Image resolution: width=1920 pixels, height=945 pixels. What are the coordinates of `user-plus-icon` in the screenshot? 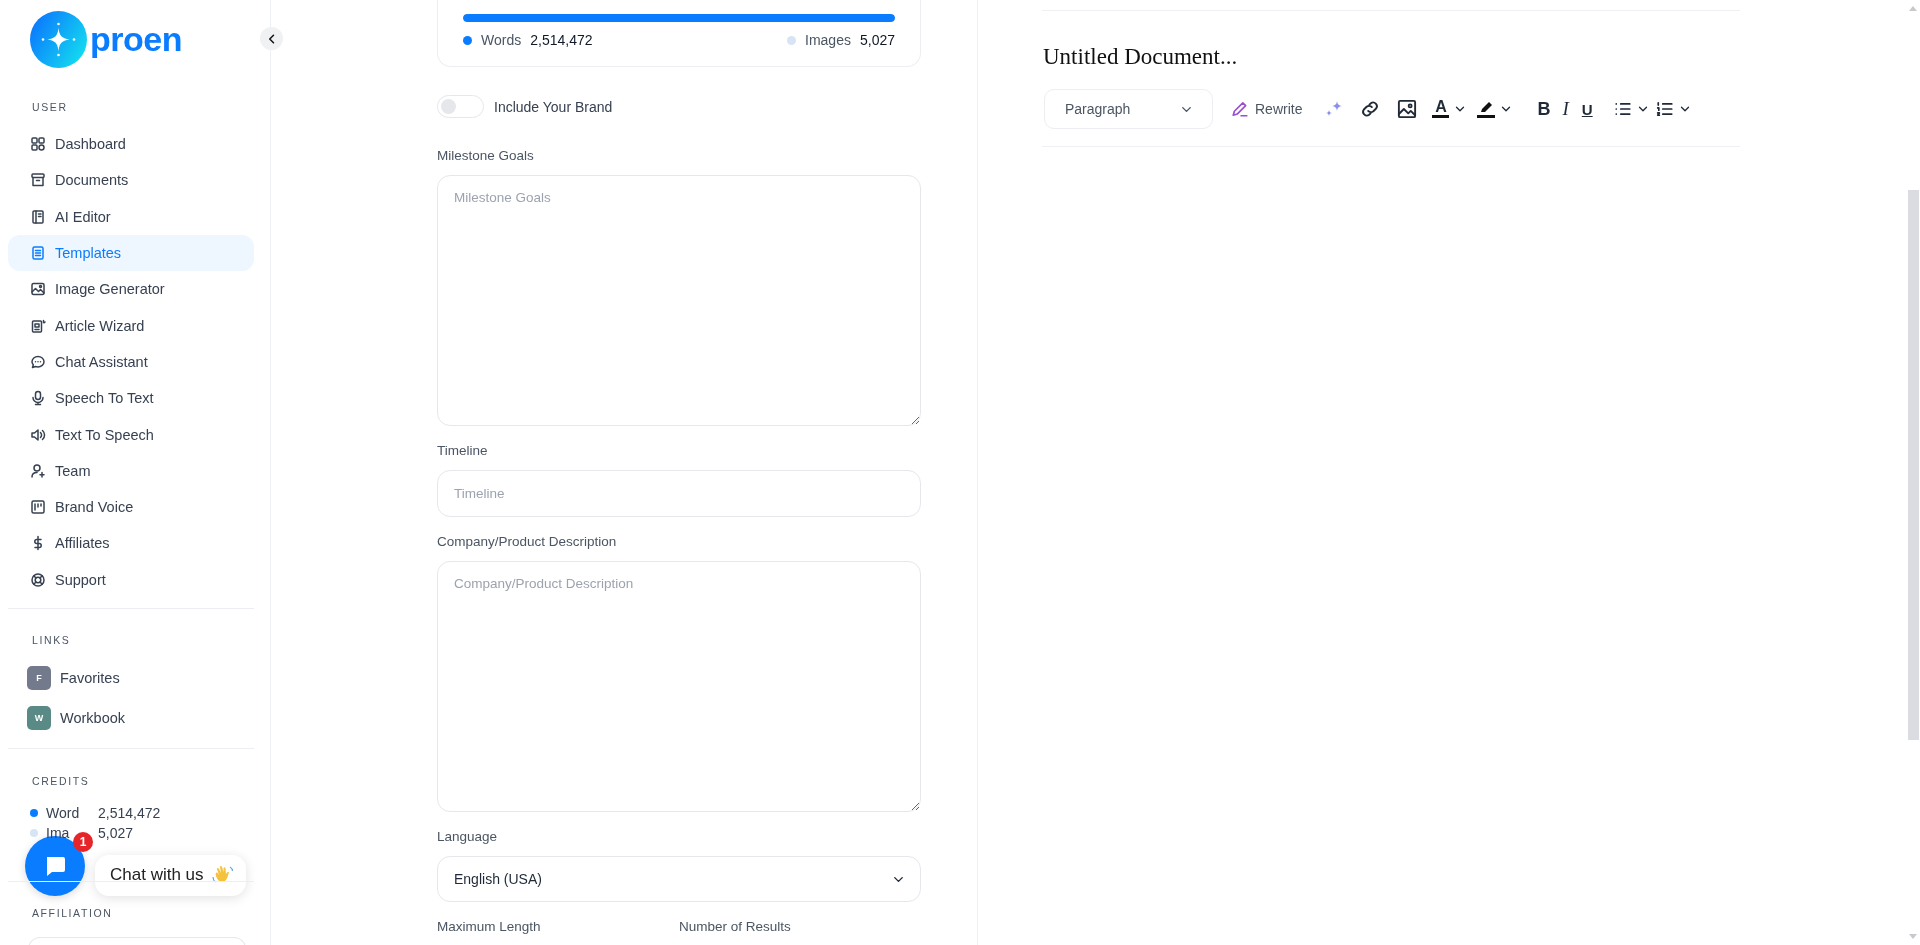 It's located at (38, 470).